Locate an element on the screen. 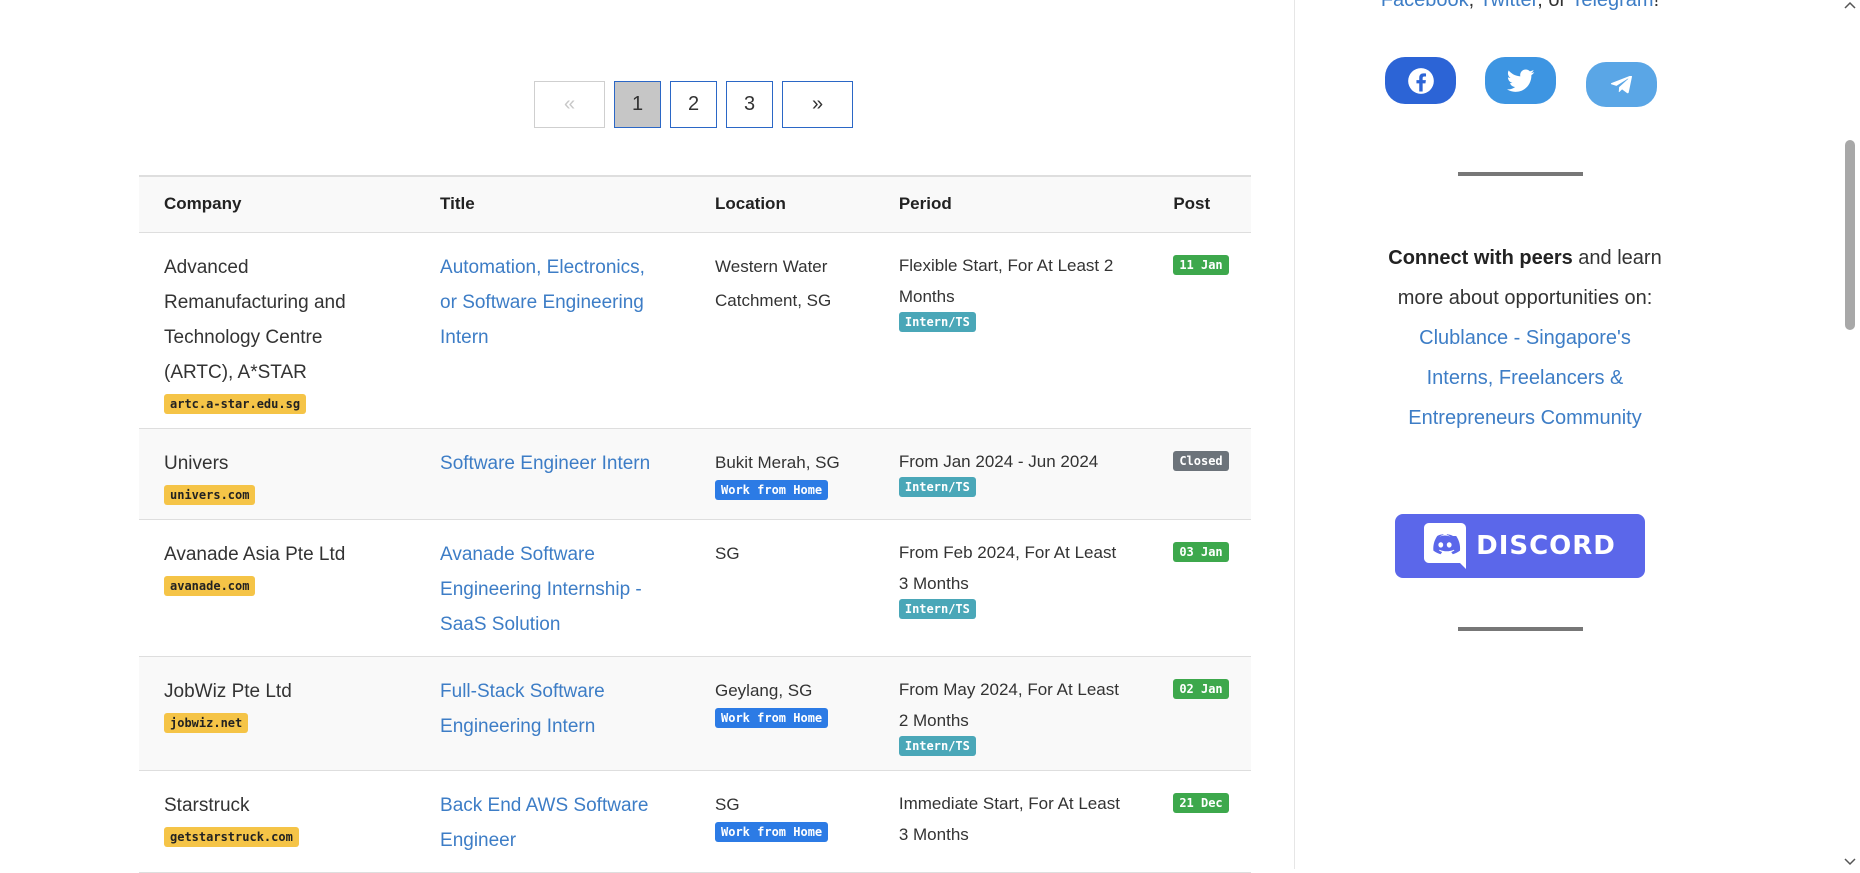  telegram-link: Telegram is located at coordinates (1612, 5).